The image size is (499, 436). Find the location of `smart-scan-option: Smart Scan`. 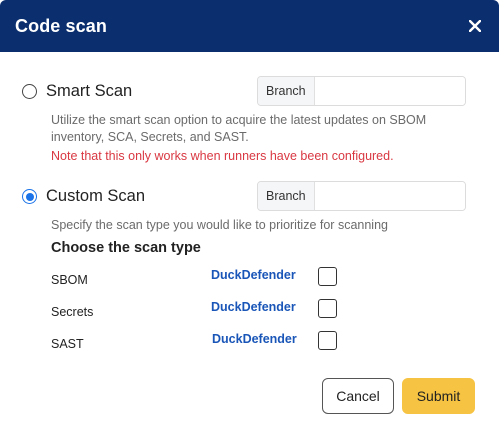

smart-scan-option: Smart Scan is located at coordinates (77, 91).